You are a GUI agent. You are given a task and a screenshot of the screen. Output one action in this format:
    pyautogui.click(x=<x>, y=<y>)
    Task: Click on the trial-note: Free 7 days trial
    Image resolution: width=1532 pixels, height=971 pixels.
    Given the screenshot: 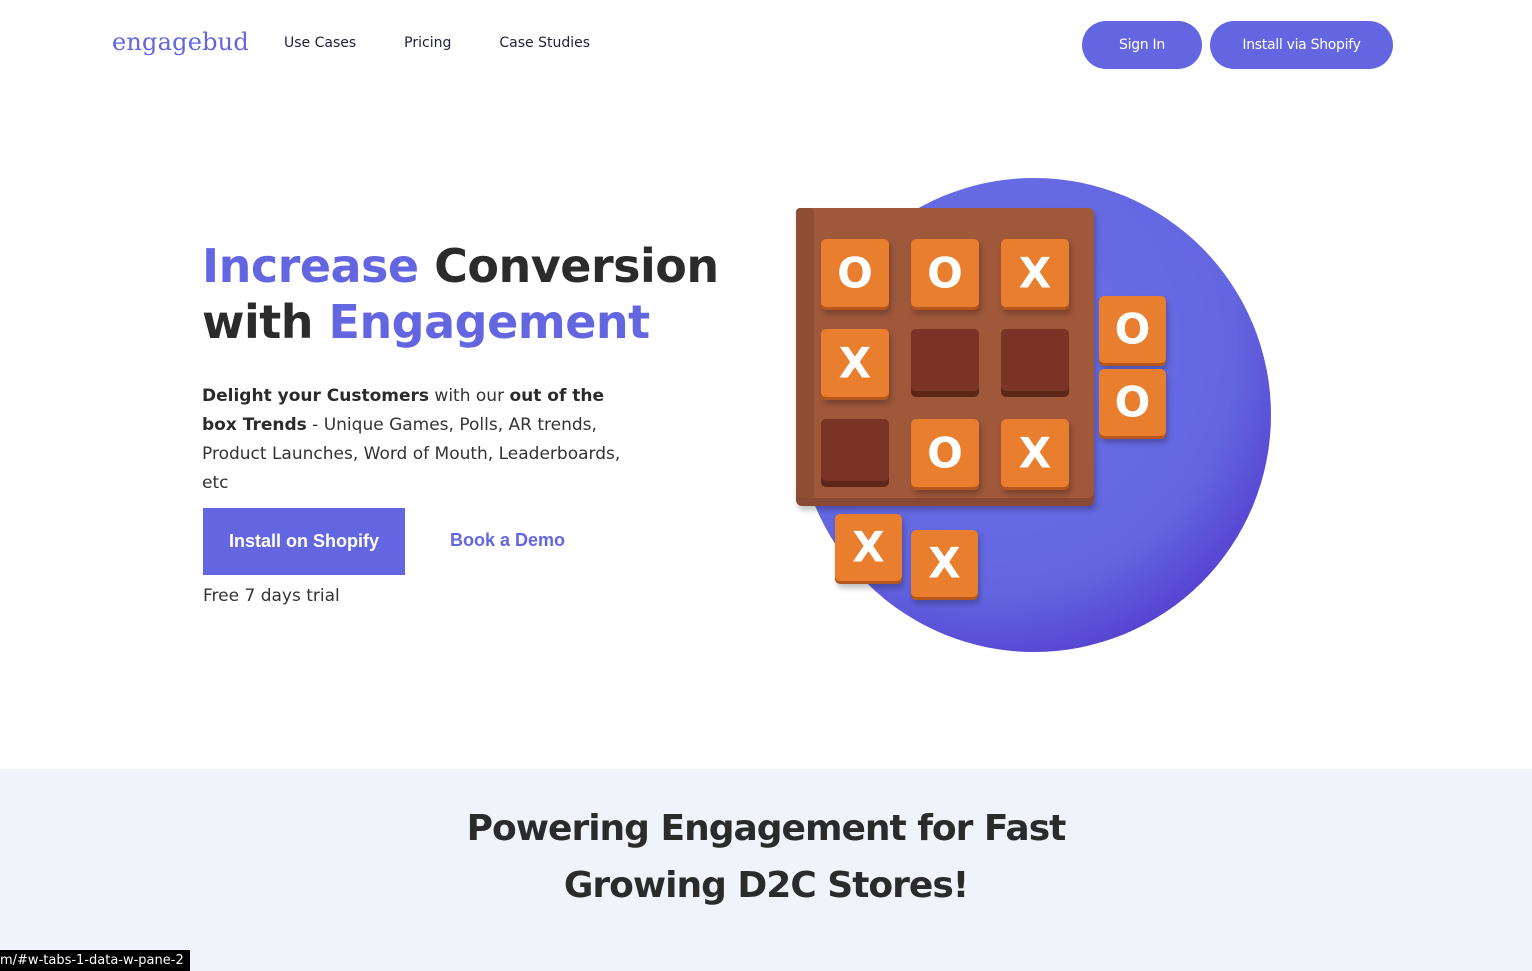 What is the action you would take?
    pyautogui.click(x=271, y=596)
    